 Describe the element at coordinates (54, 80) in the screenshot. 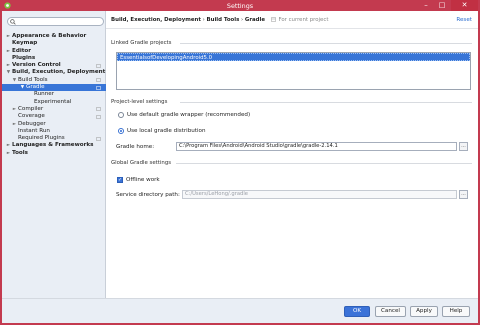

I see `sidebar-item-build-tools: ▼ Build Tools` at that location.